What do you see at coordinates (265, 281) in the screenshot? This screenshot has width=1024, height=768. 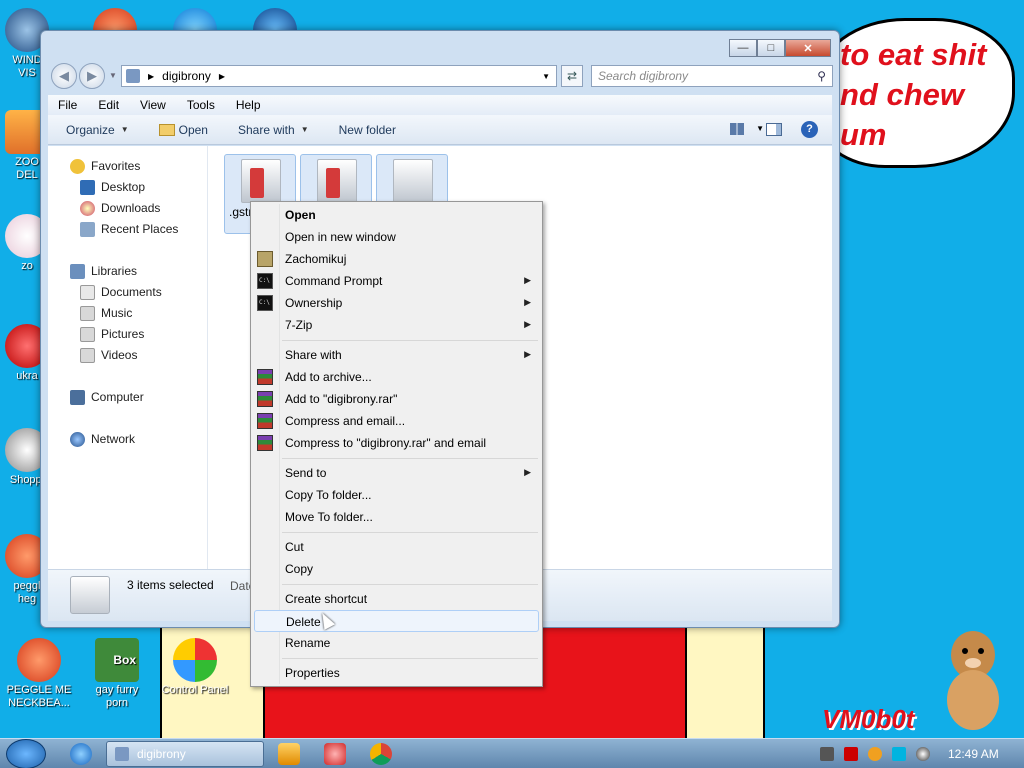 I see `command-prompt-icon` at bounding box center [265, 281].